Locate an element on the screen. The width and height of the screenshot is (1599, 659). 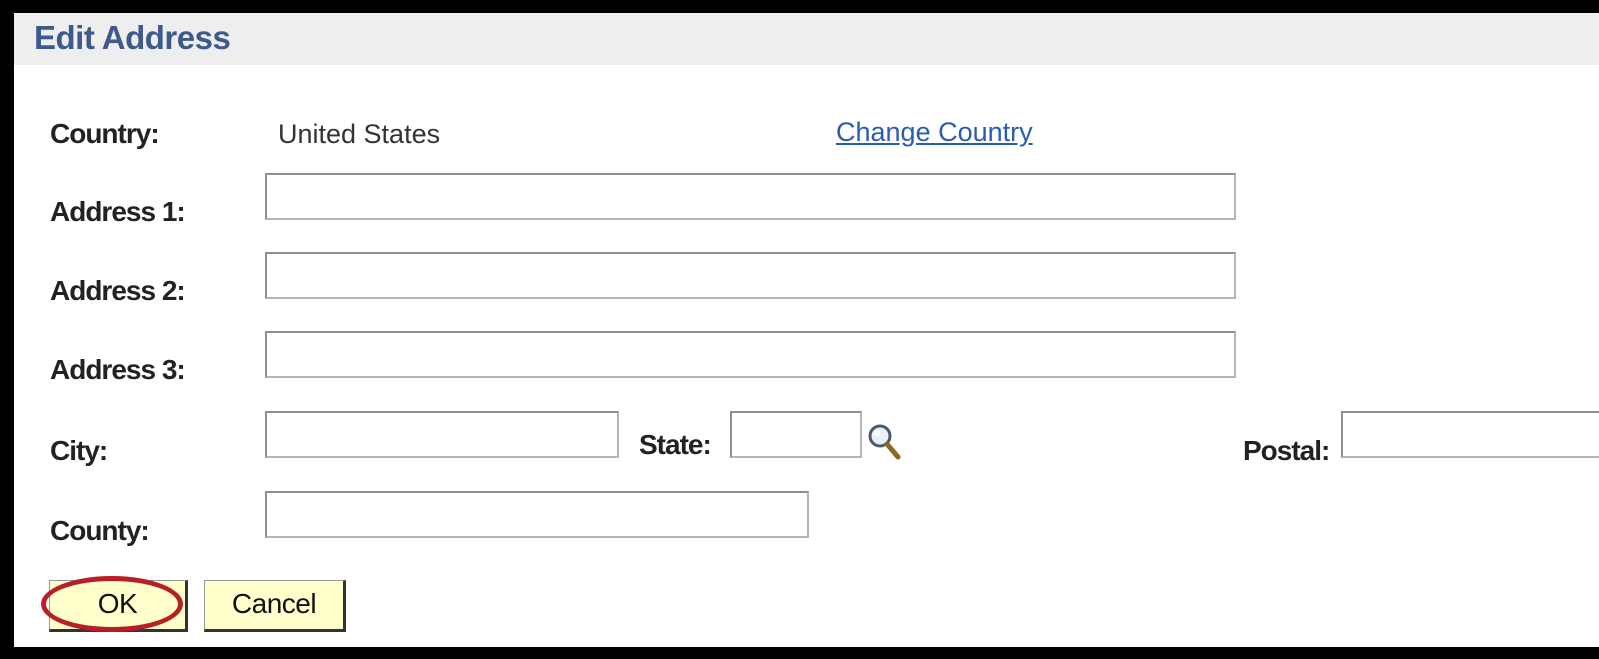
postal-label: Postal: is located at coordinates (1286, 450).